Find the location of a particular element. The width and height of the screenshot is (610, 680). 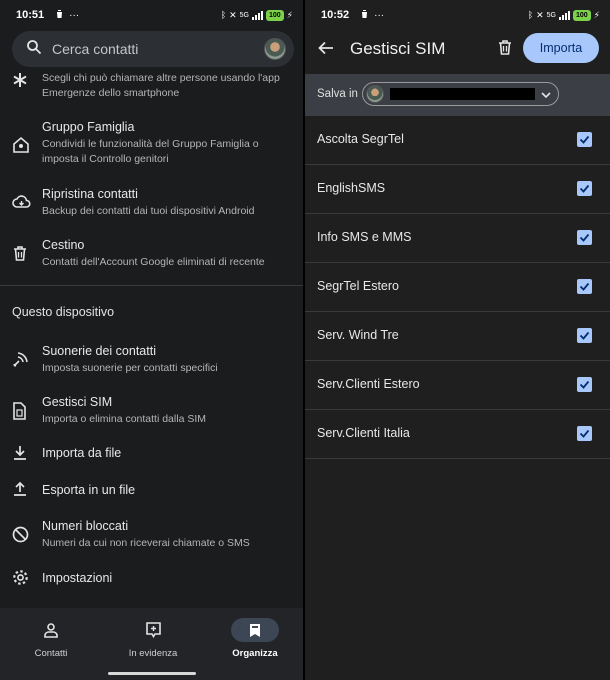

search-bar: Cerca contatti is located at coordinates (153, 49).